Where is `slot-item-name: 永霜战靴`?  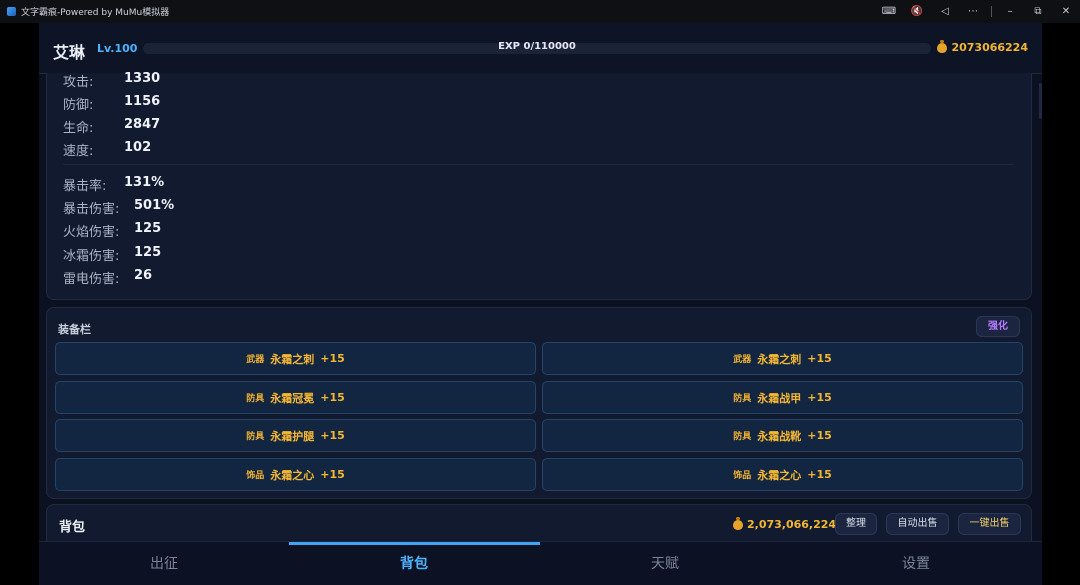
slot-item-name: 永霜战靴 is located at coordinates (779, 436).